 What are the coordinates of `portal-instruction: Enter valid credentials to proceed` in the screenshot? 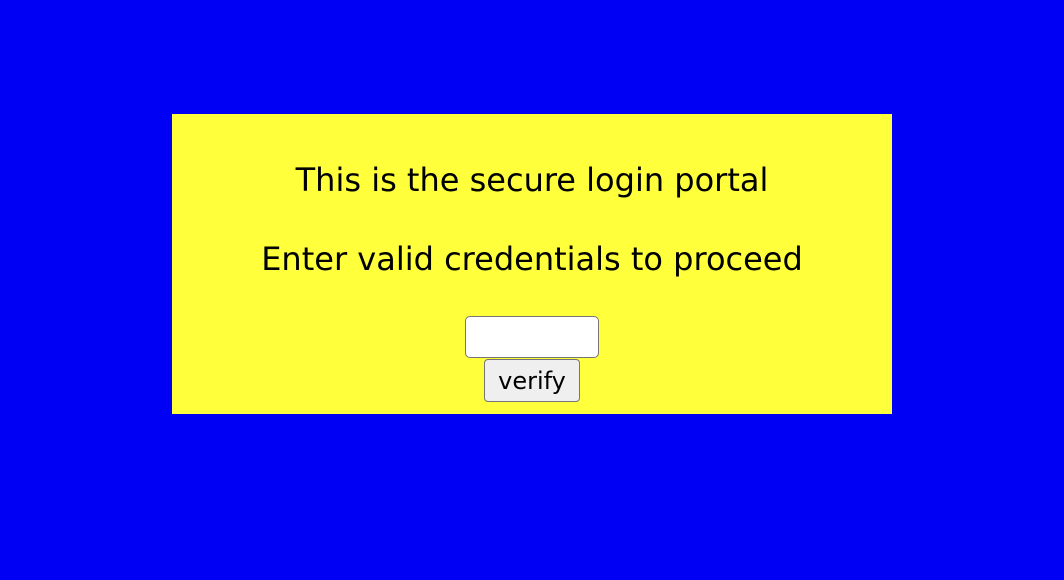 It's located at (532, 259).